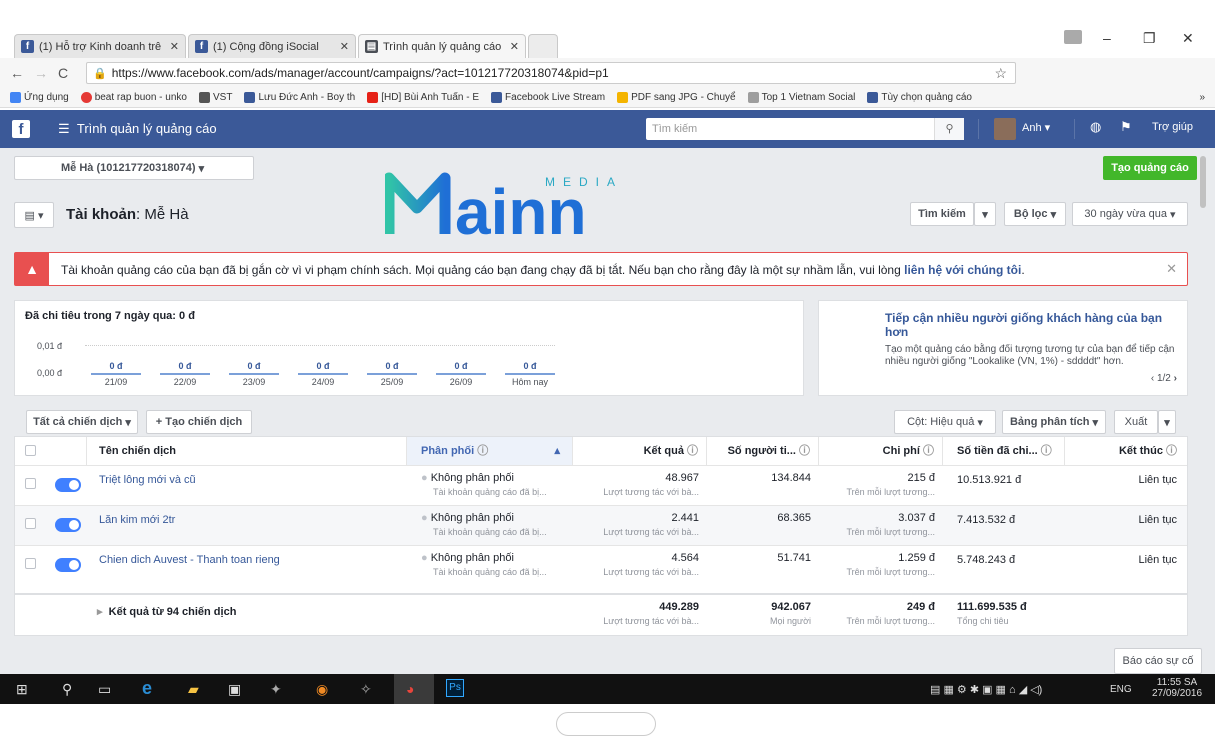 The width and height of the screenshot is (1215, 736). What do you see at coordinates (791, 478) in the screenshot?
I see `reach-cell: 134.844` at bounding box center [791, 478].